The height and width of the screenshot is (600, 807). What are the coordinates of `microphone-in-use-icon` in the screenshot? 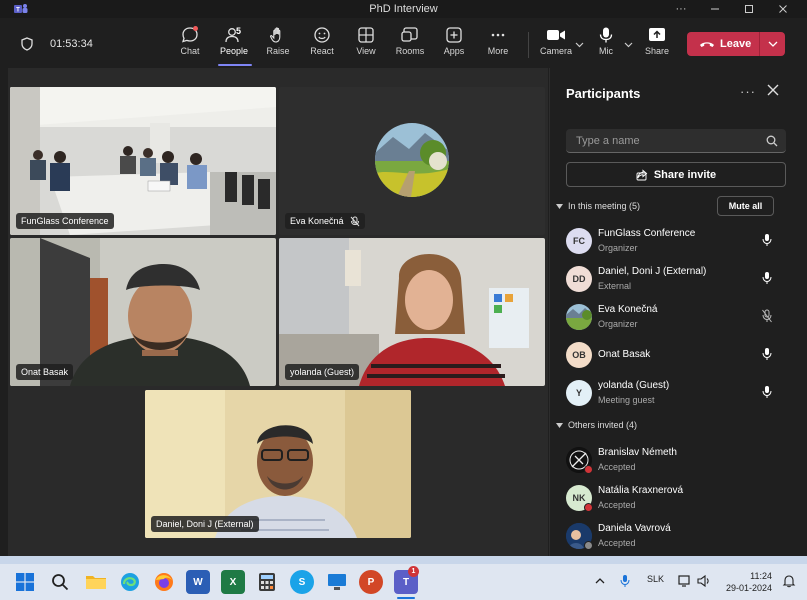 It's located at (625, 581).